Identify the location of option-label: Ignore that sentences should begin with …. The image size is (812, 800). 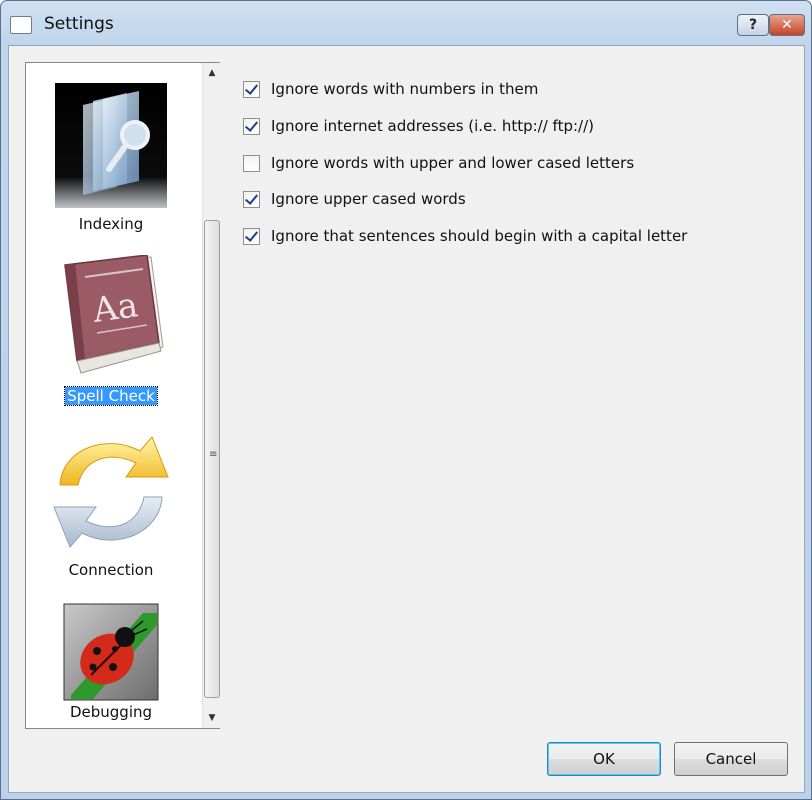
(479, 236).